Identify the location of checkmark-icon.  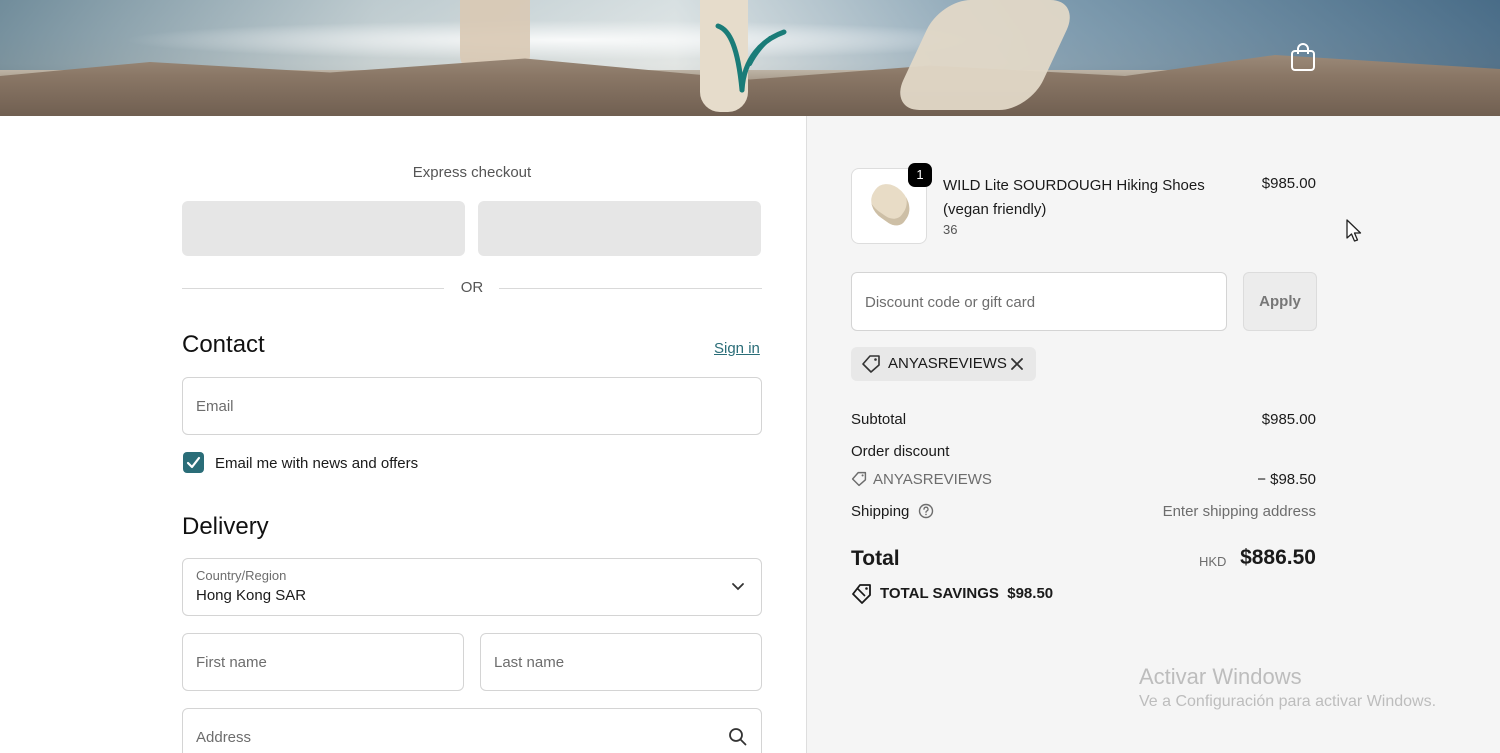
(193, 462).